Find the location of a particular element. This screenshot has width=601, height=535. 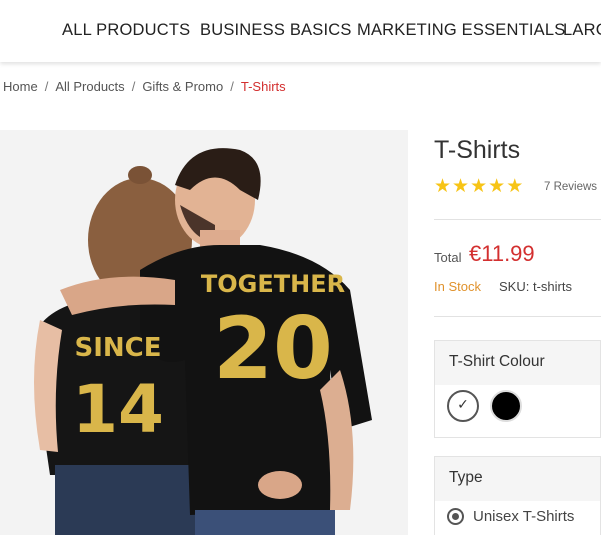

swatch-black is located at coordinates (506, 406).